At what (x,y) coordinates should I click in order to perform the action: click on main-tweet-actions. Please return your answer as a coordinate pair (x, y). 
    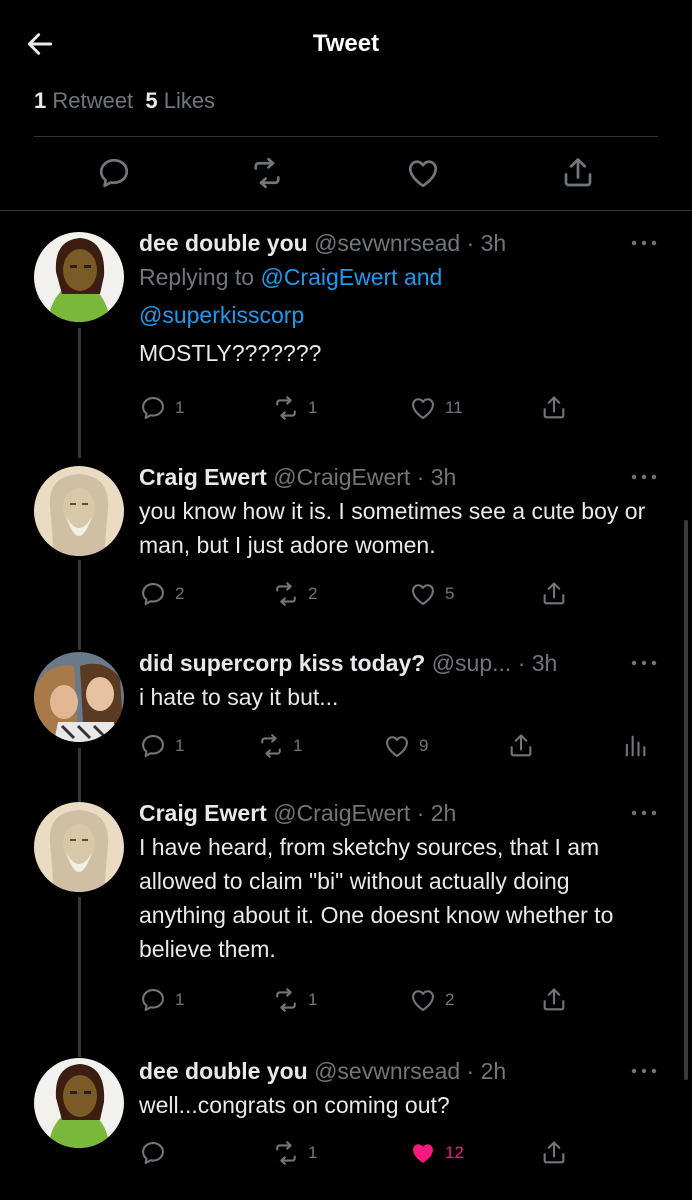
    Looking at the image, I should click on (346, 175).